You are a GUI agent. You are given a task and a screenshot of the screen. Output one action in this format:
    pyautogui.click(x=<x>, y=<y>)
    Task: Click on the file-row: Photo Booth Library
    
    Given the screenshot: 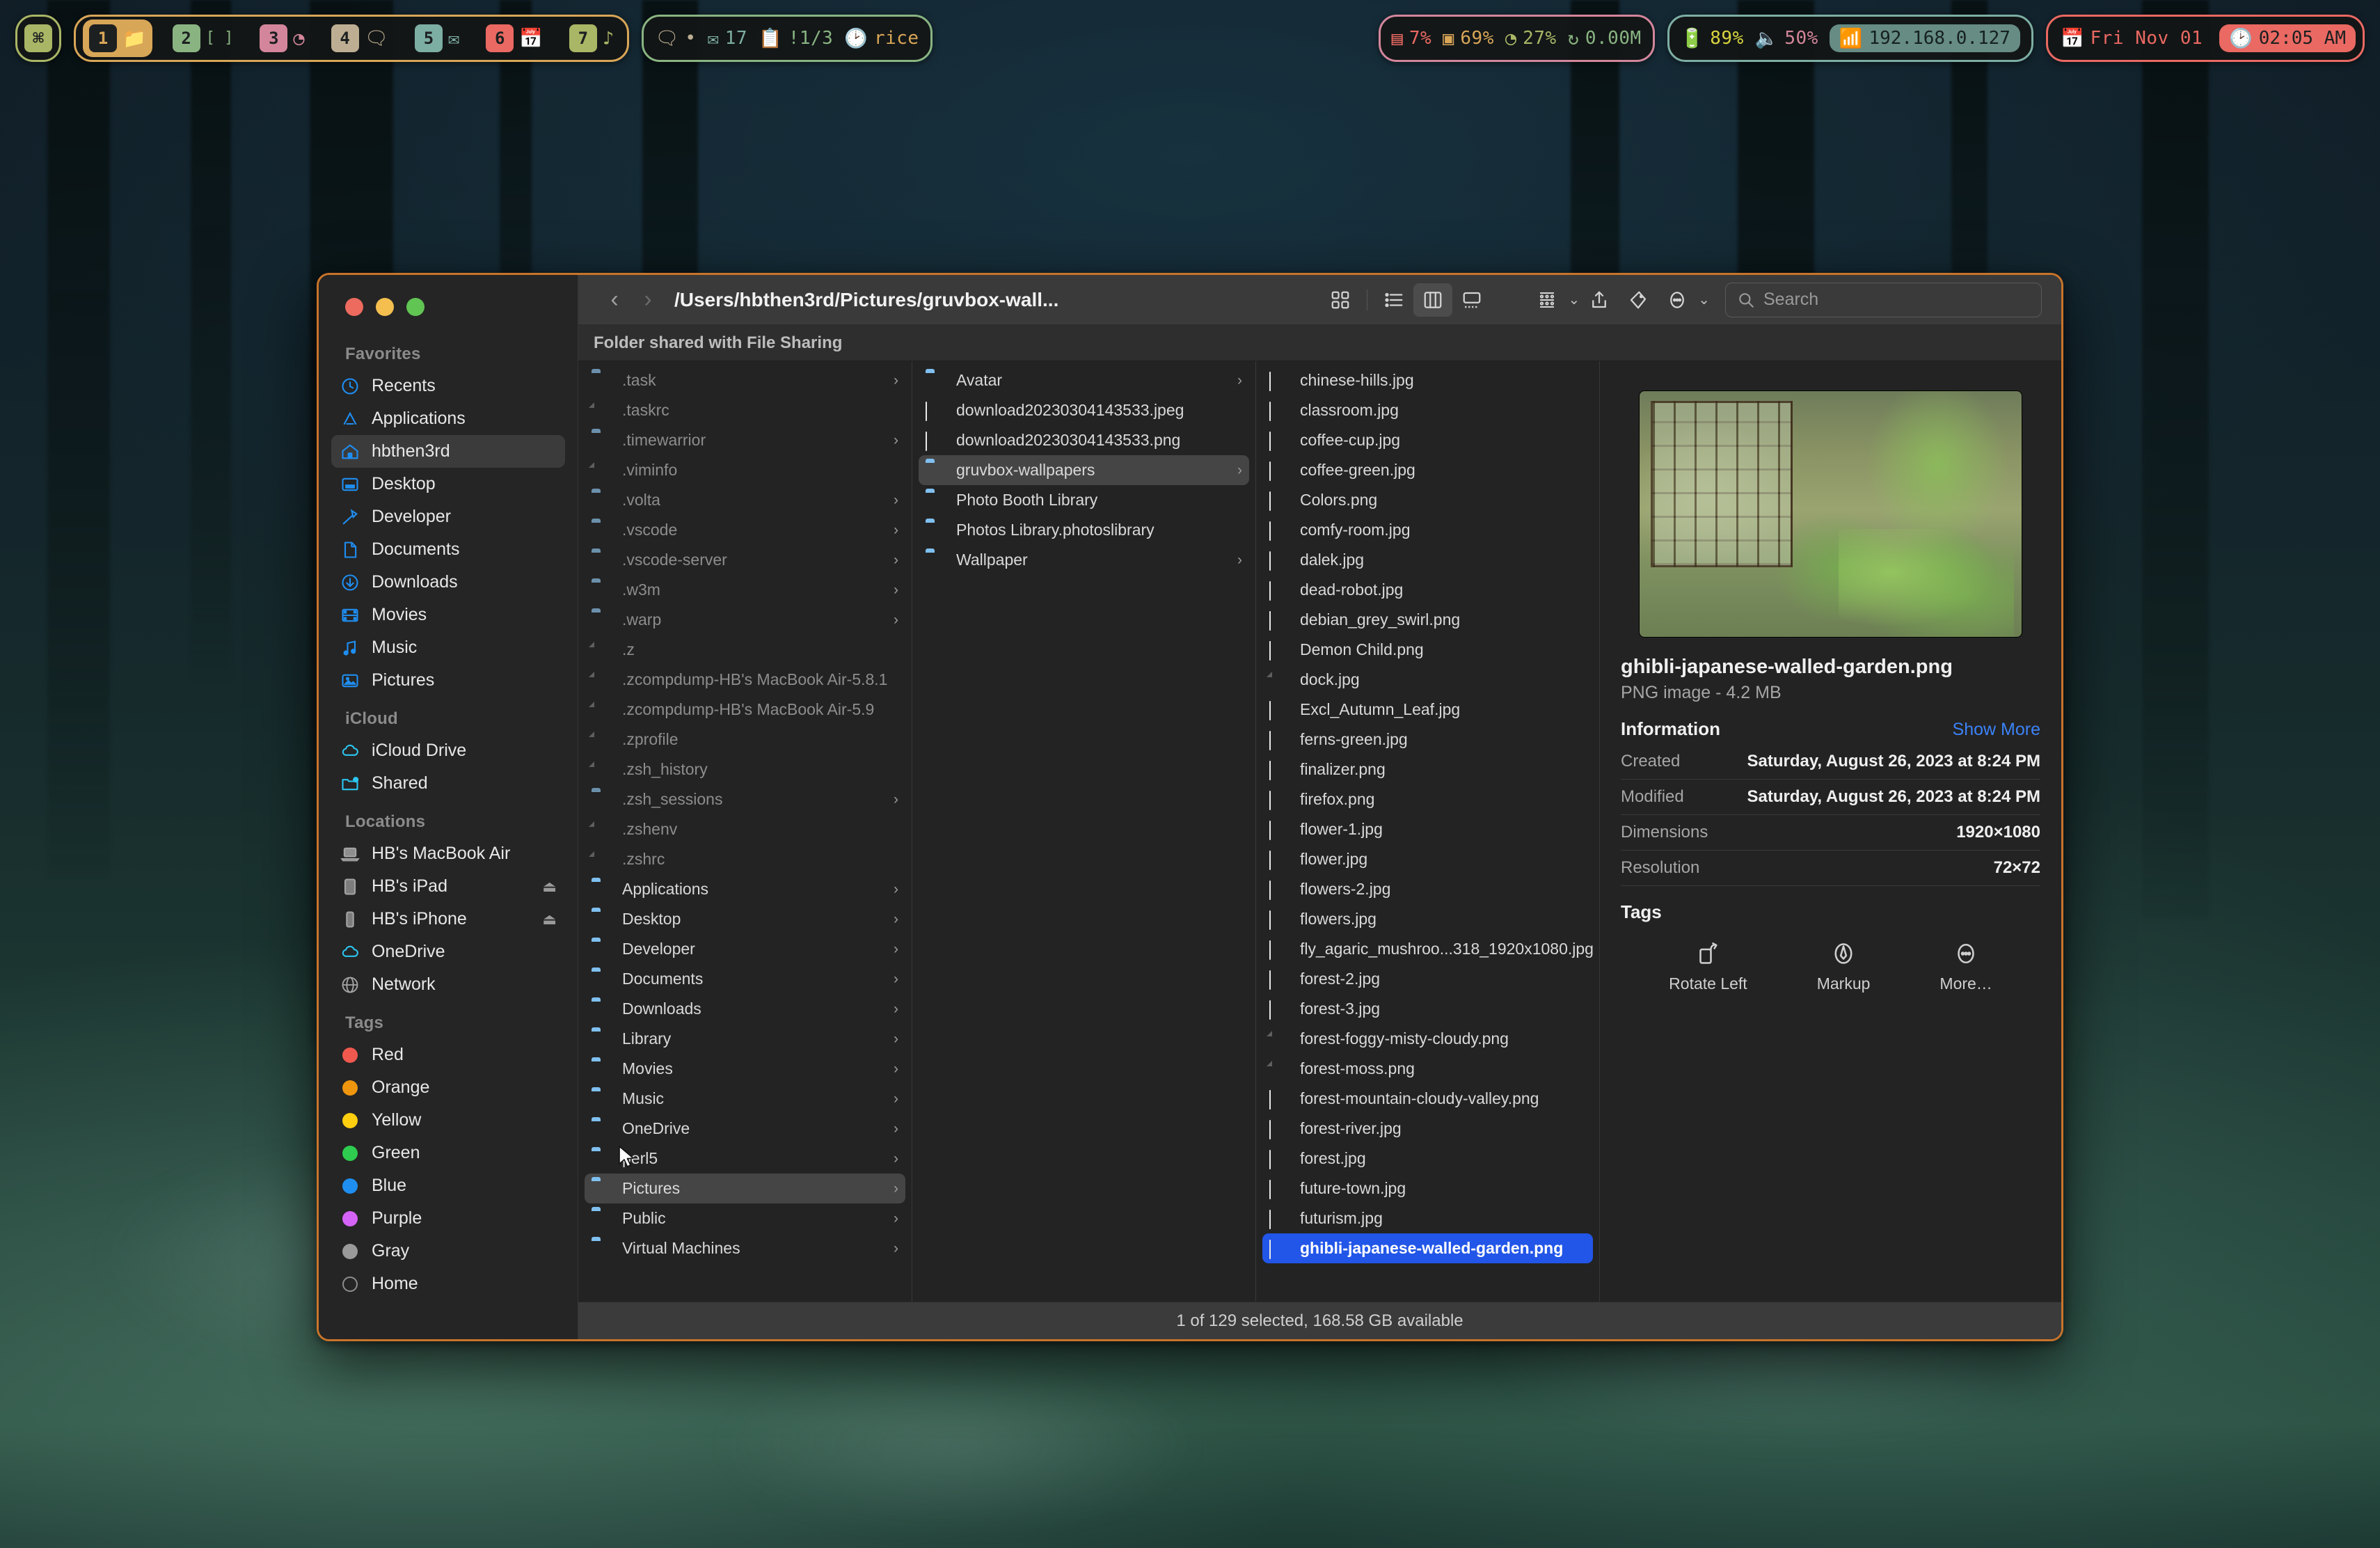 What is the action you would take?
    pyautogui.click(x=1084, y=500)
    